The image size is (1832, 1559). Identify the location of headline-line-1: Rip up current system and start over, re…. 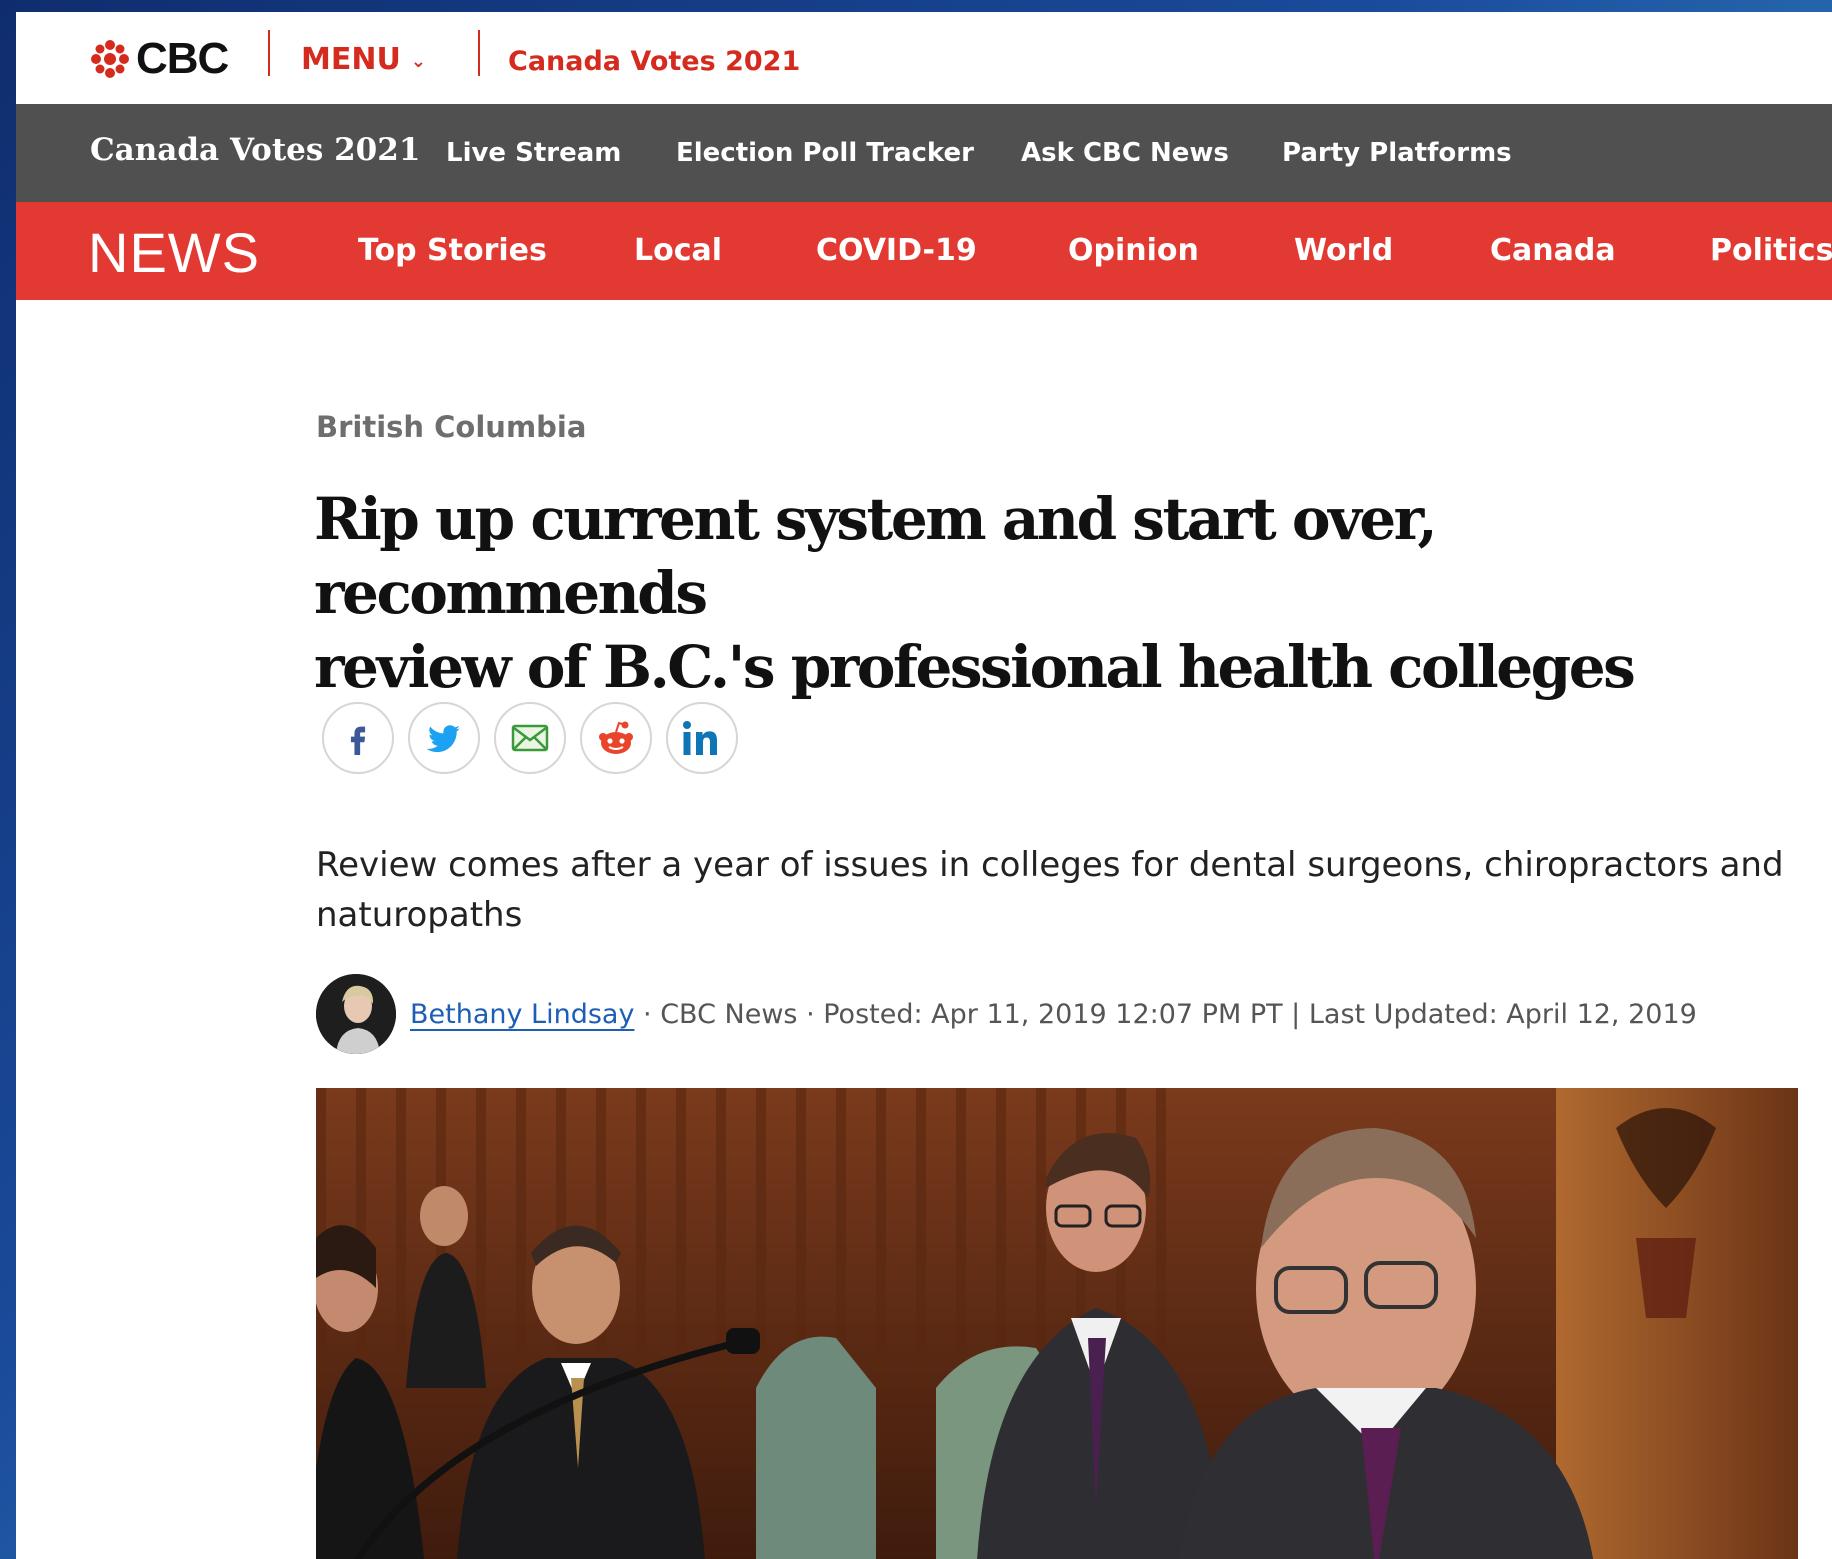
(876, 556).